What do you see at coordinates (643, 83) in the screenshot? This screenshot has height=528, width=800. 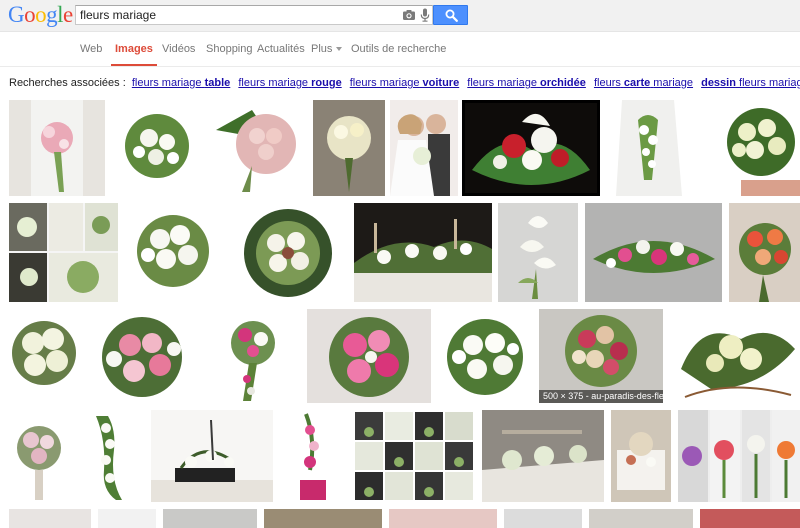 I see `related-link-carte: fleurs carte mariage` at bounding box center [643, 83].